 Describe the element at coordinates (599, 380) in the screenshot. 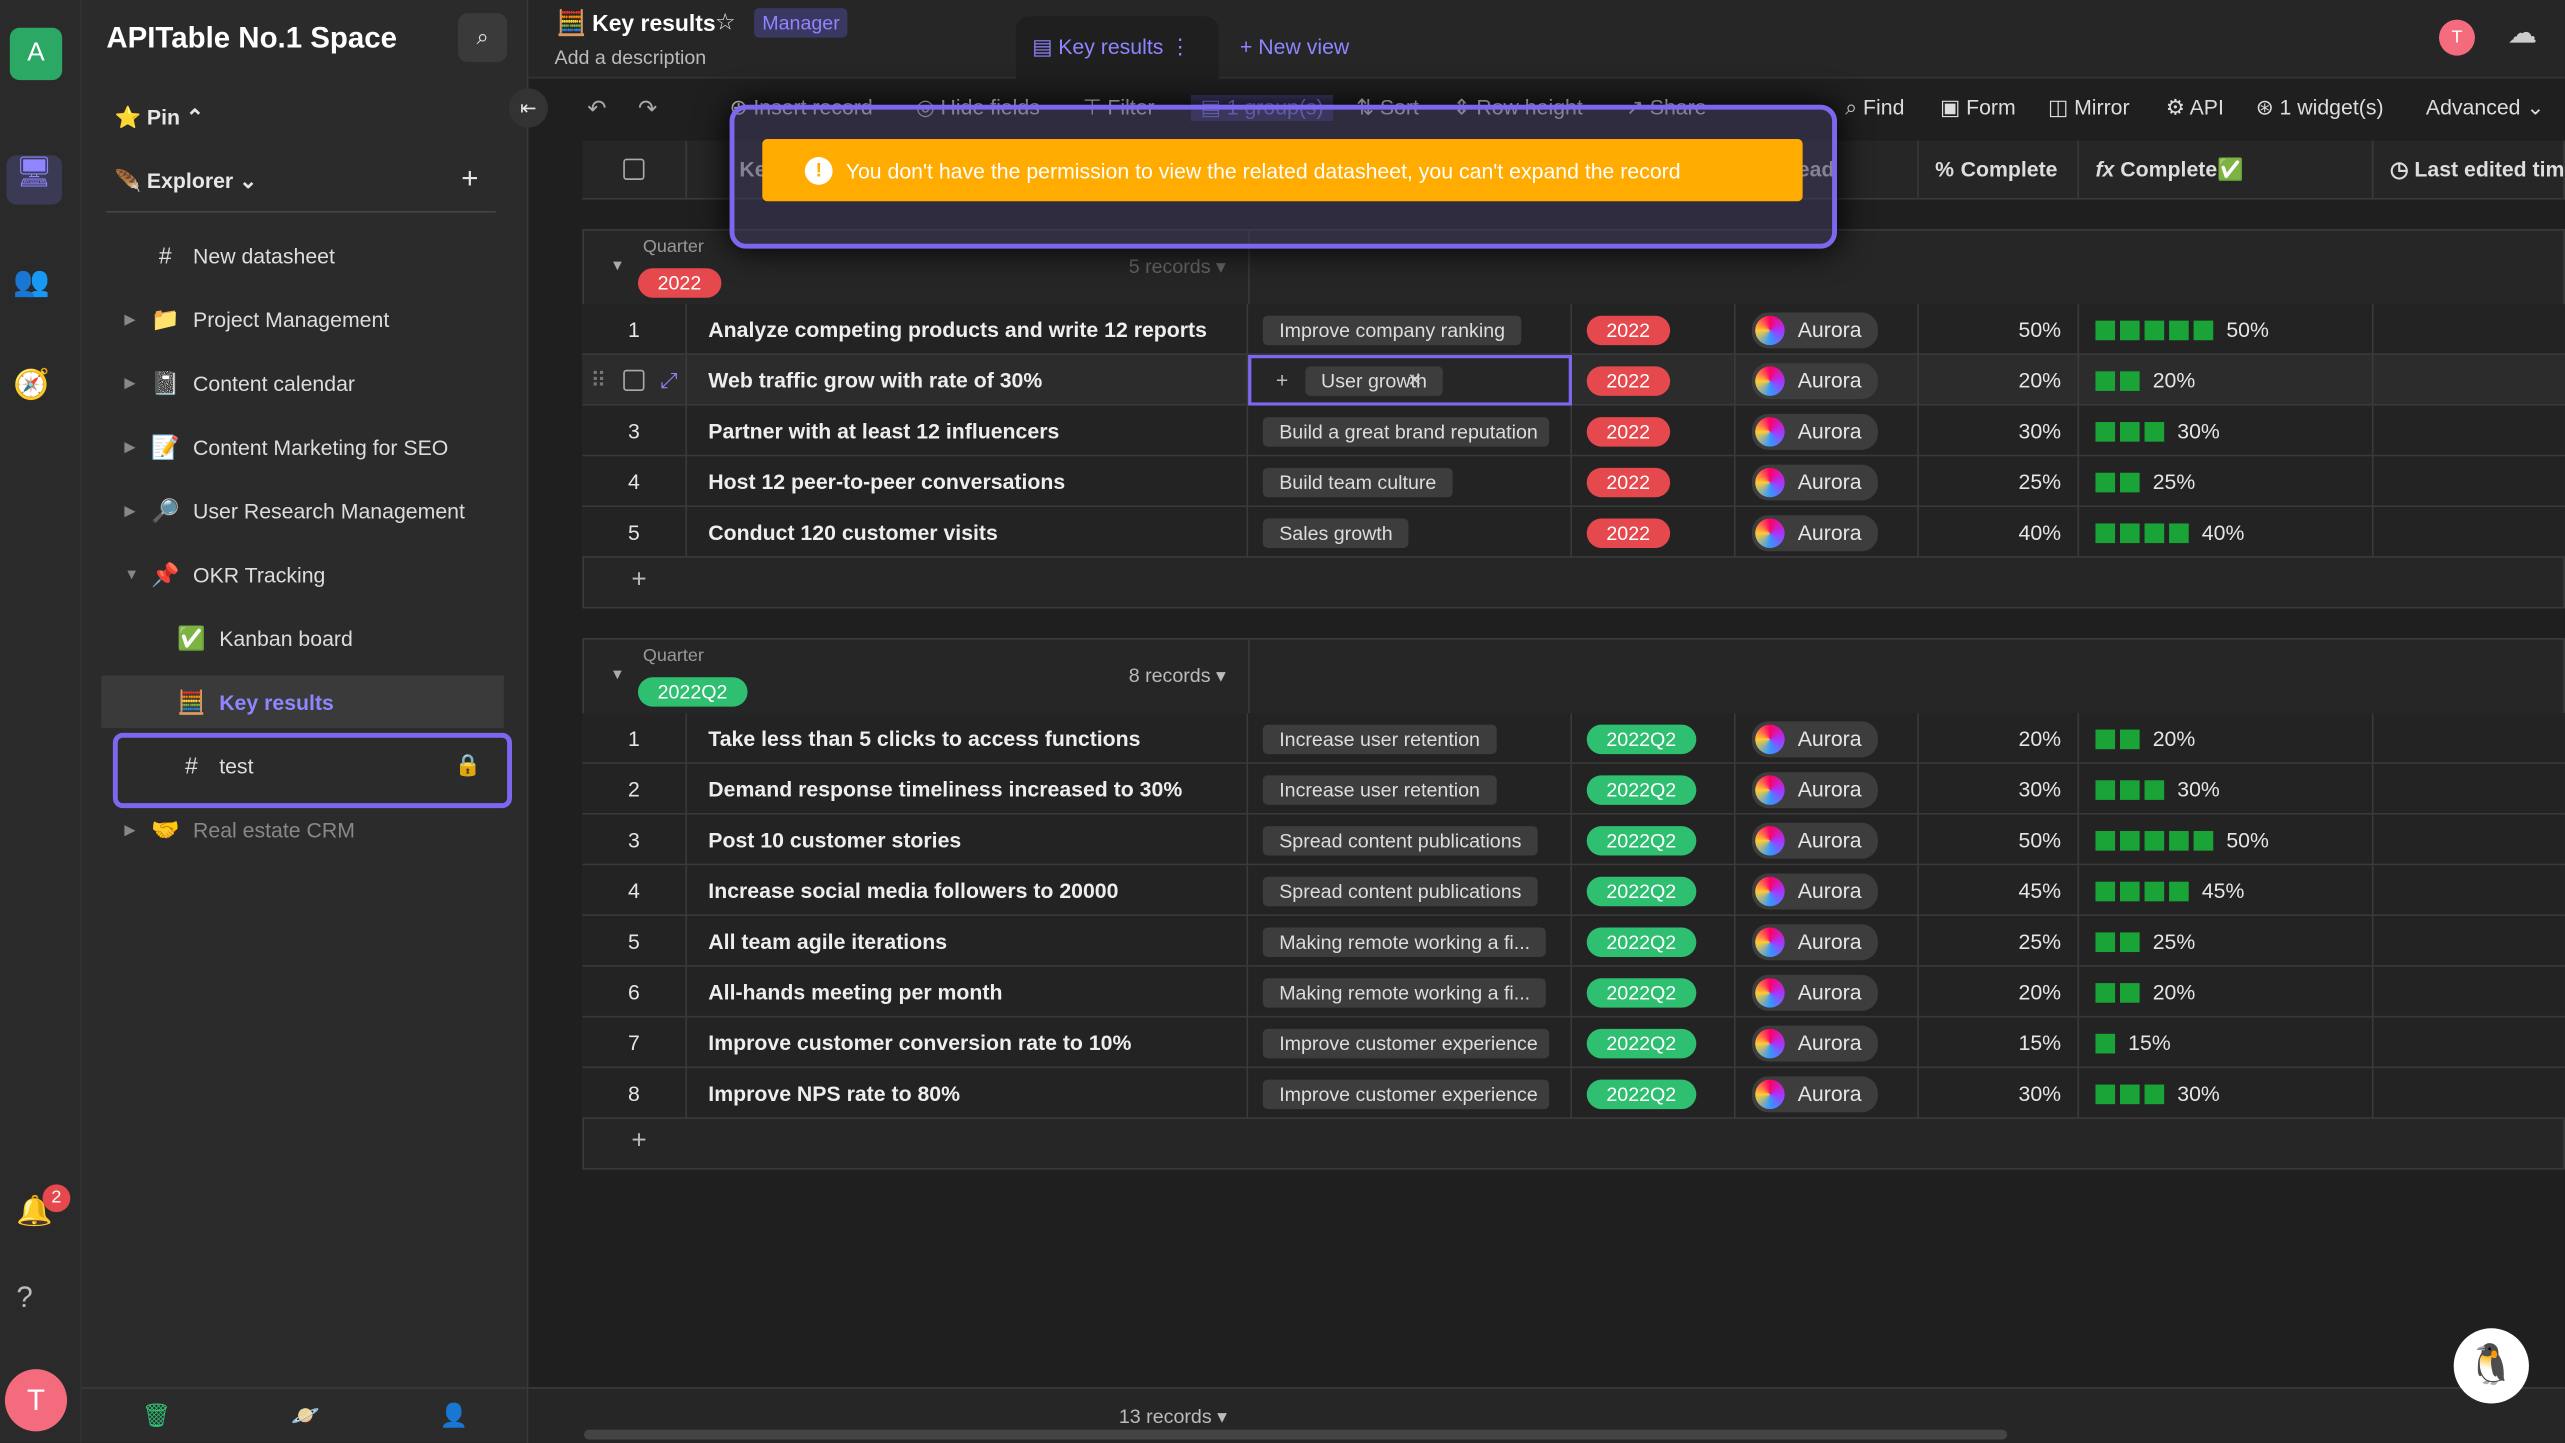

I see `drag-handle-icon: ⠿` at that location.